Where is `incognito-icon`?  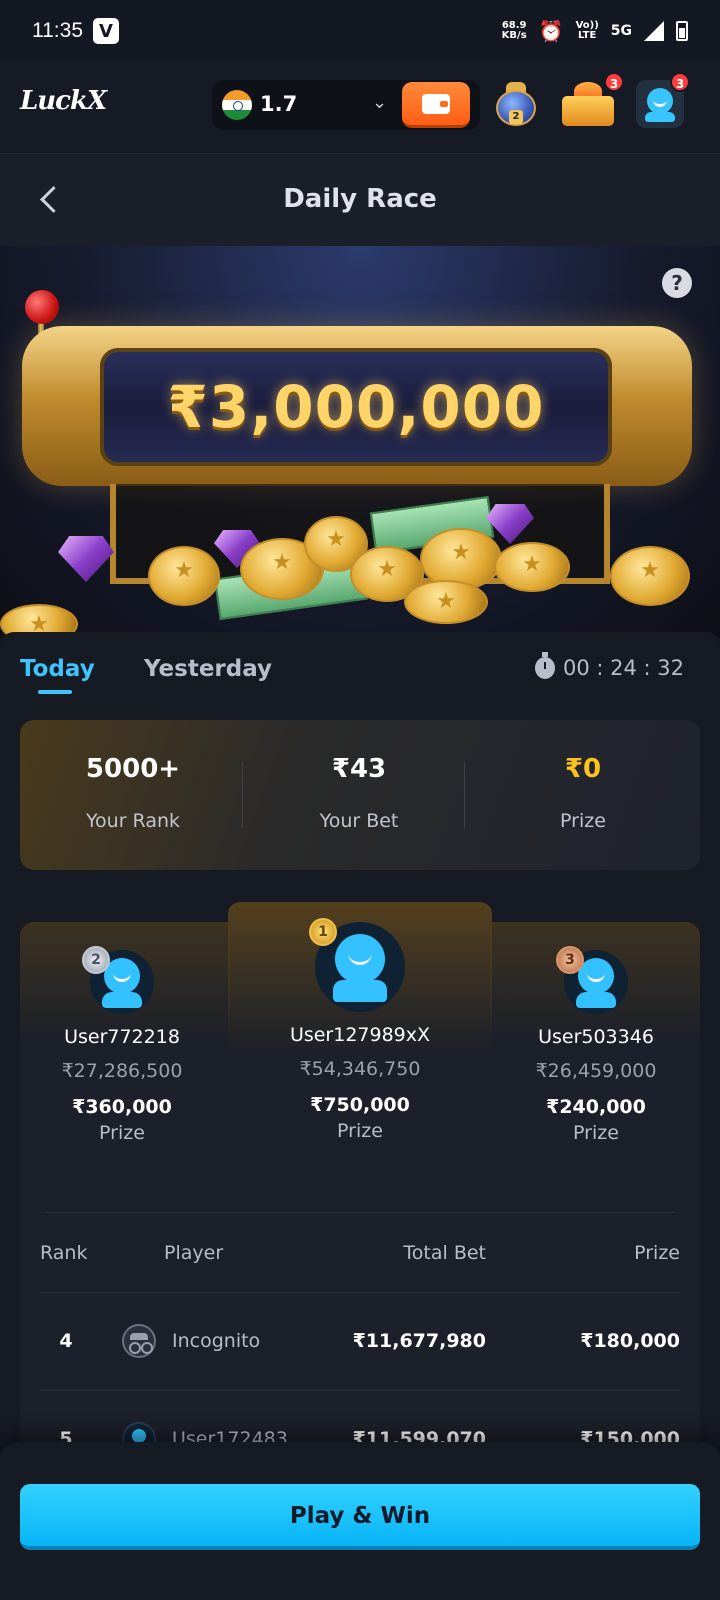
incognito-icon is located at coordinates (139, 1341).